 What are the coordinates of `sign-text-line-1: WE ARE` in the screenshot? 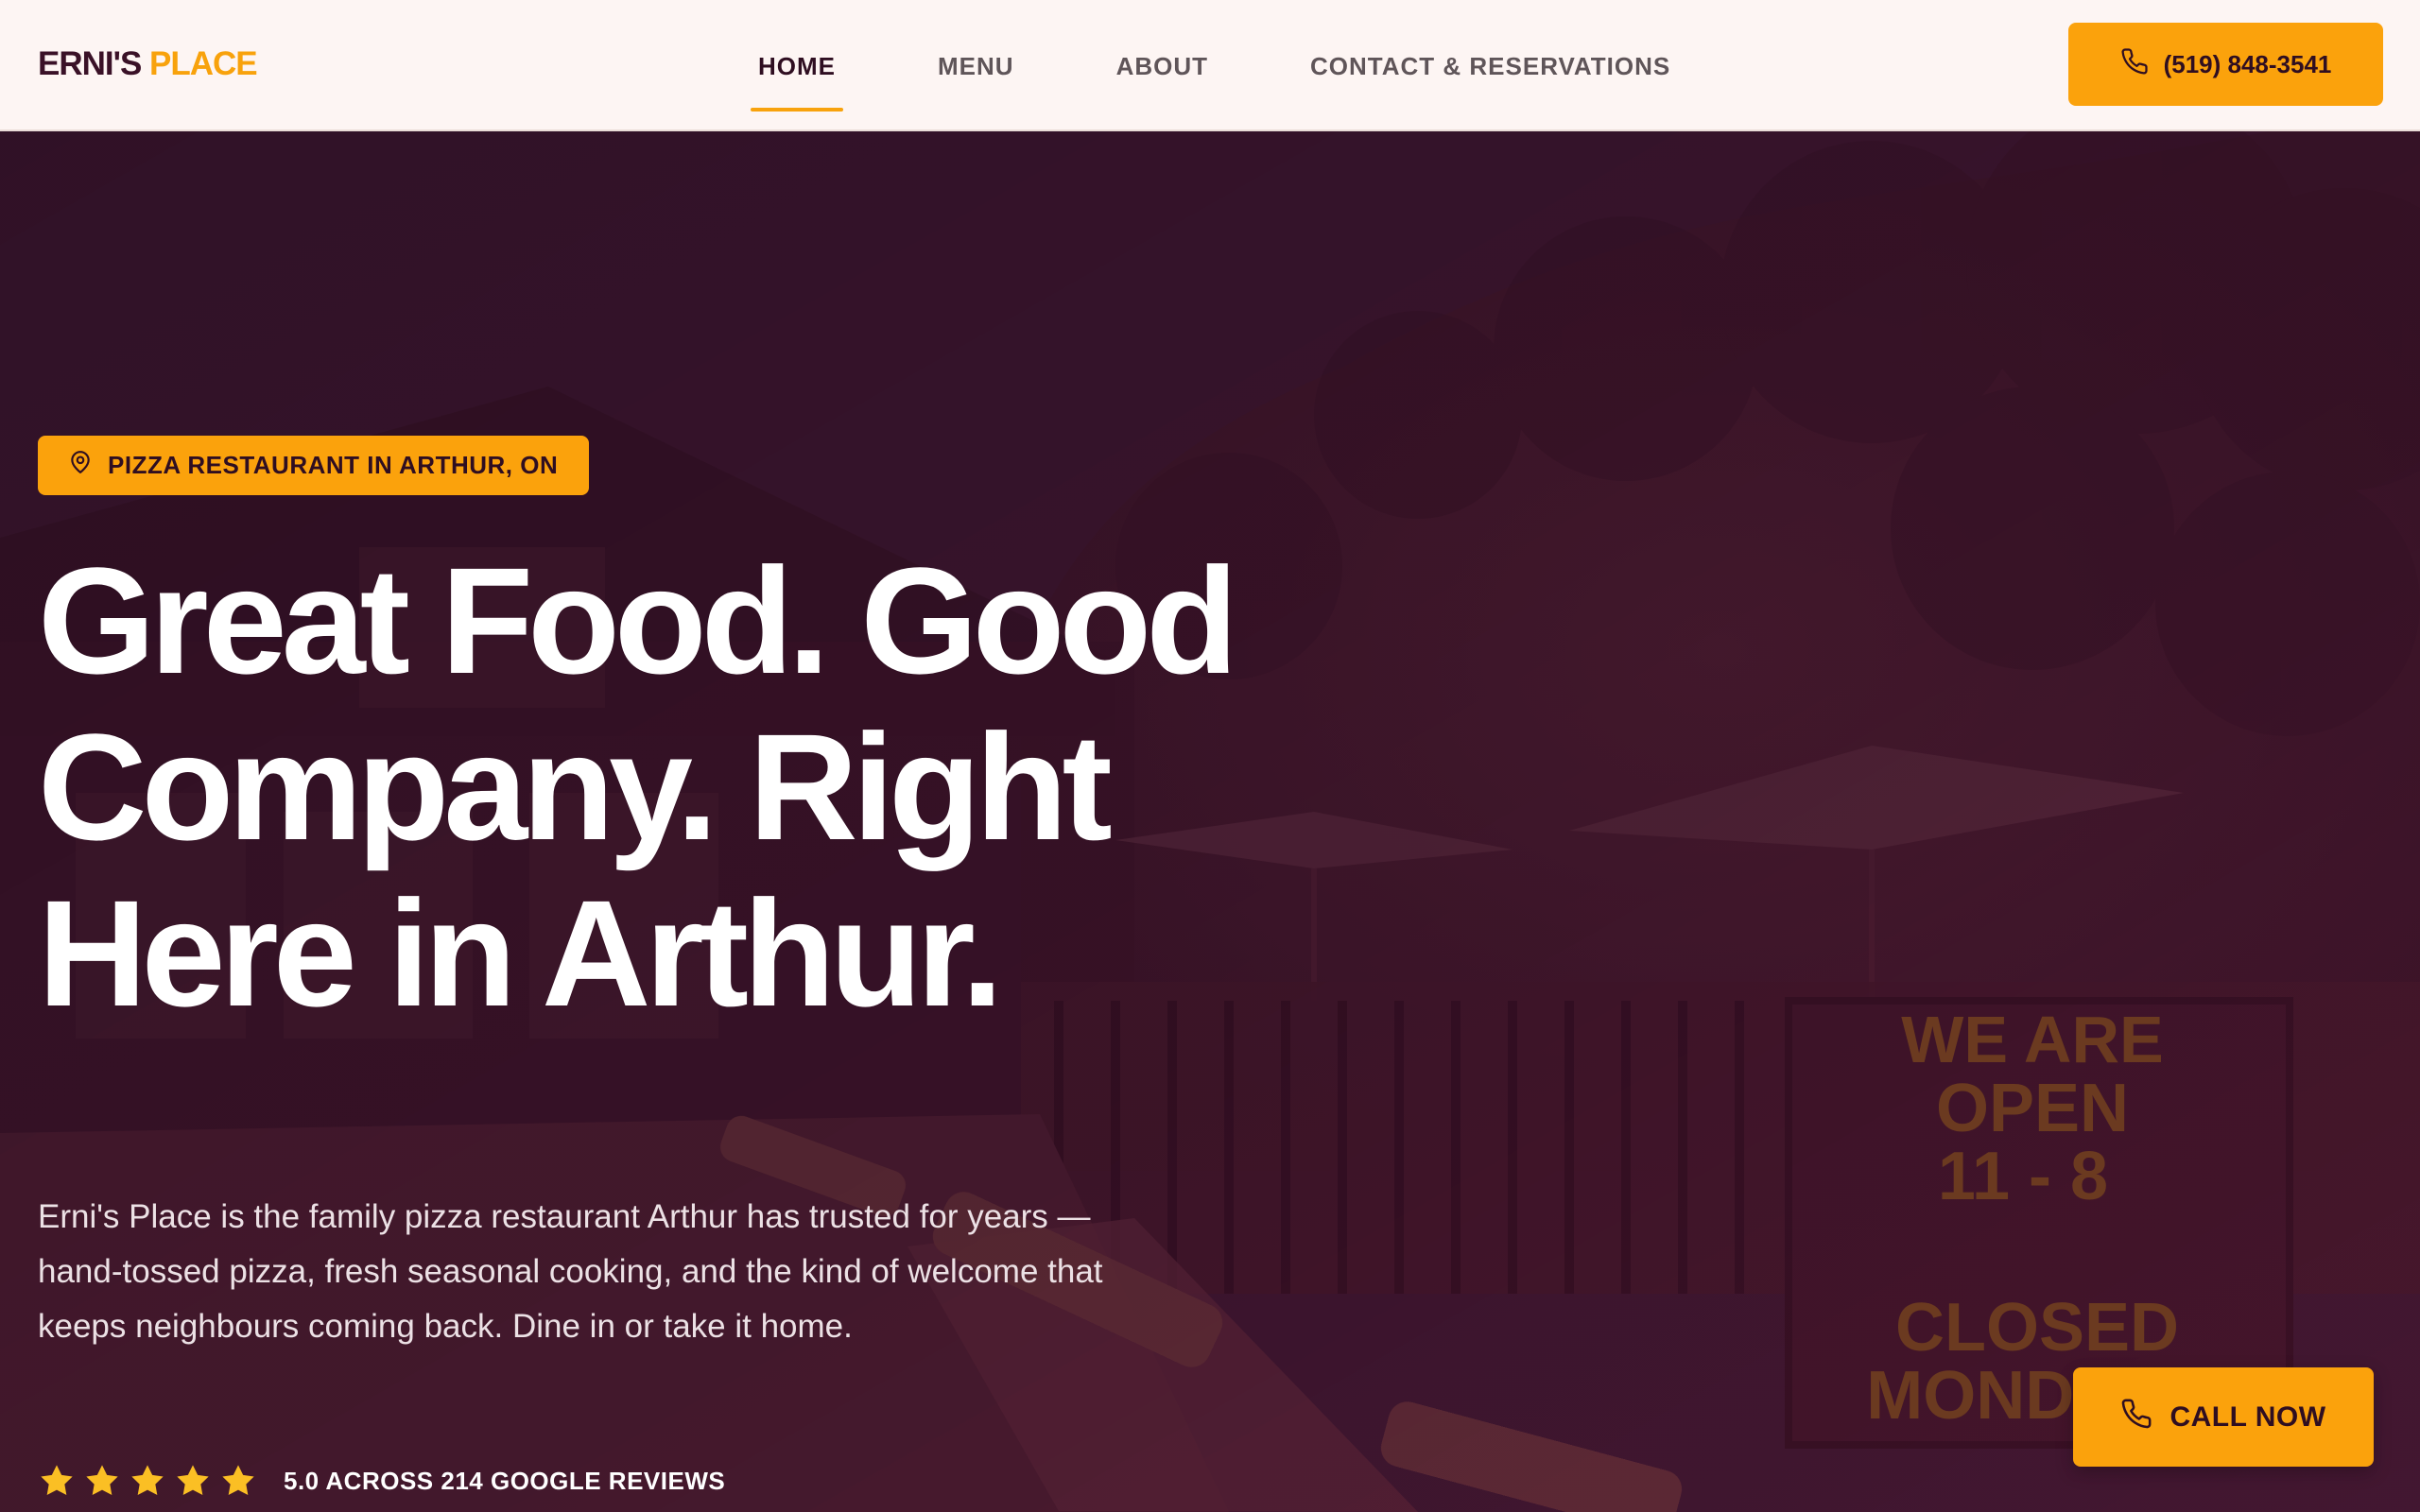 It's located at (2032, 1039).